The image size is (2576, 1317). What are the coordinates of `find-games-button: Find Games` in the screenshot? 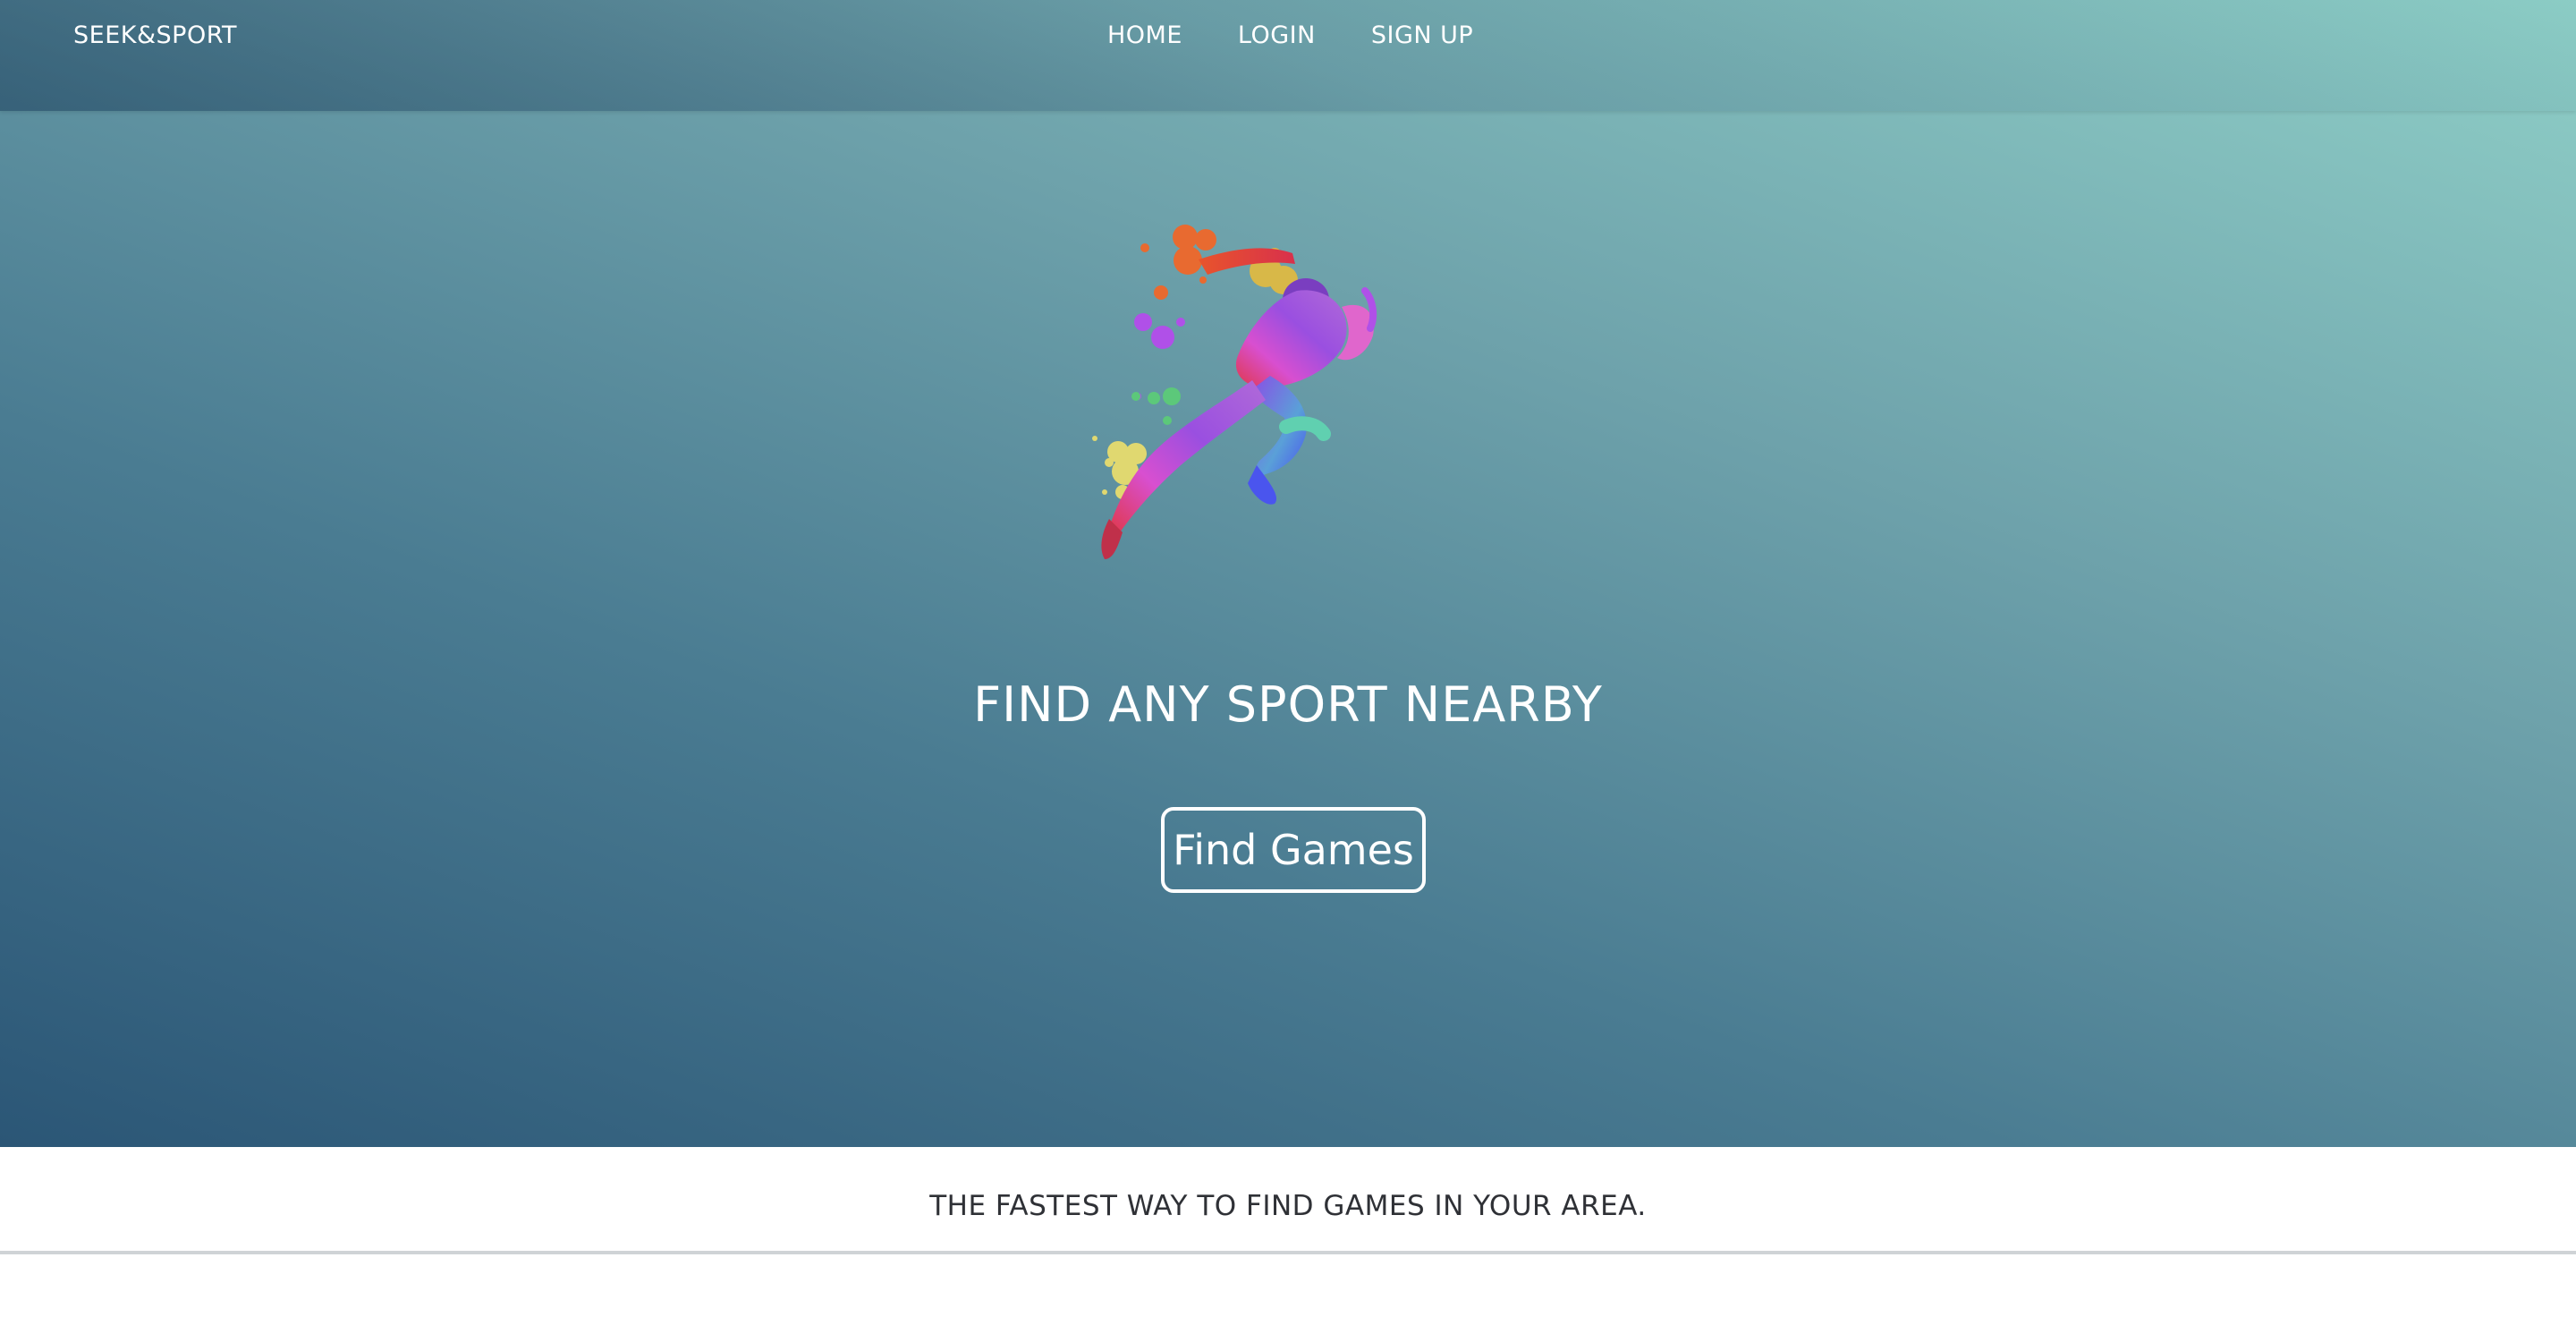 It's located at (1293, 850).